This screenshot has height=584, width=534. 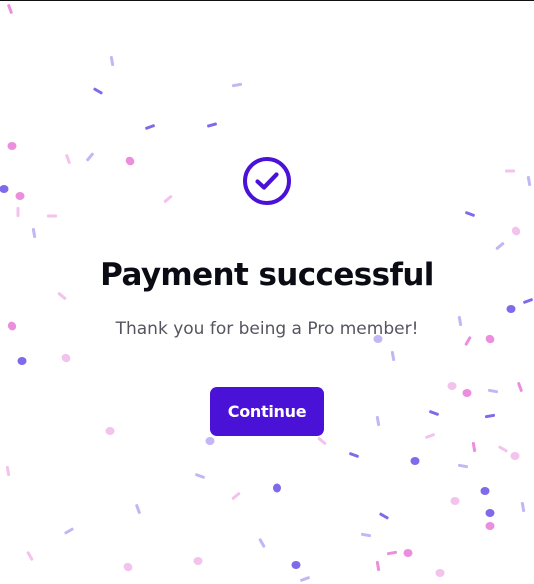 What do you see at coordinates (267, 181) in the screenshot?
I see `check-circle-icon` at bounding box center [267, 181].